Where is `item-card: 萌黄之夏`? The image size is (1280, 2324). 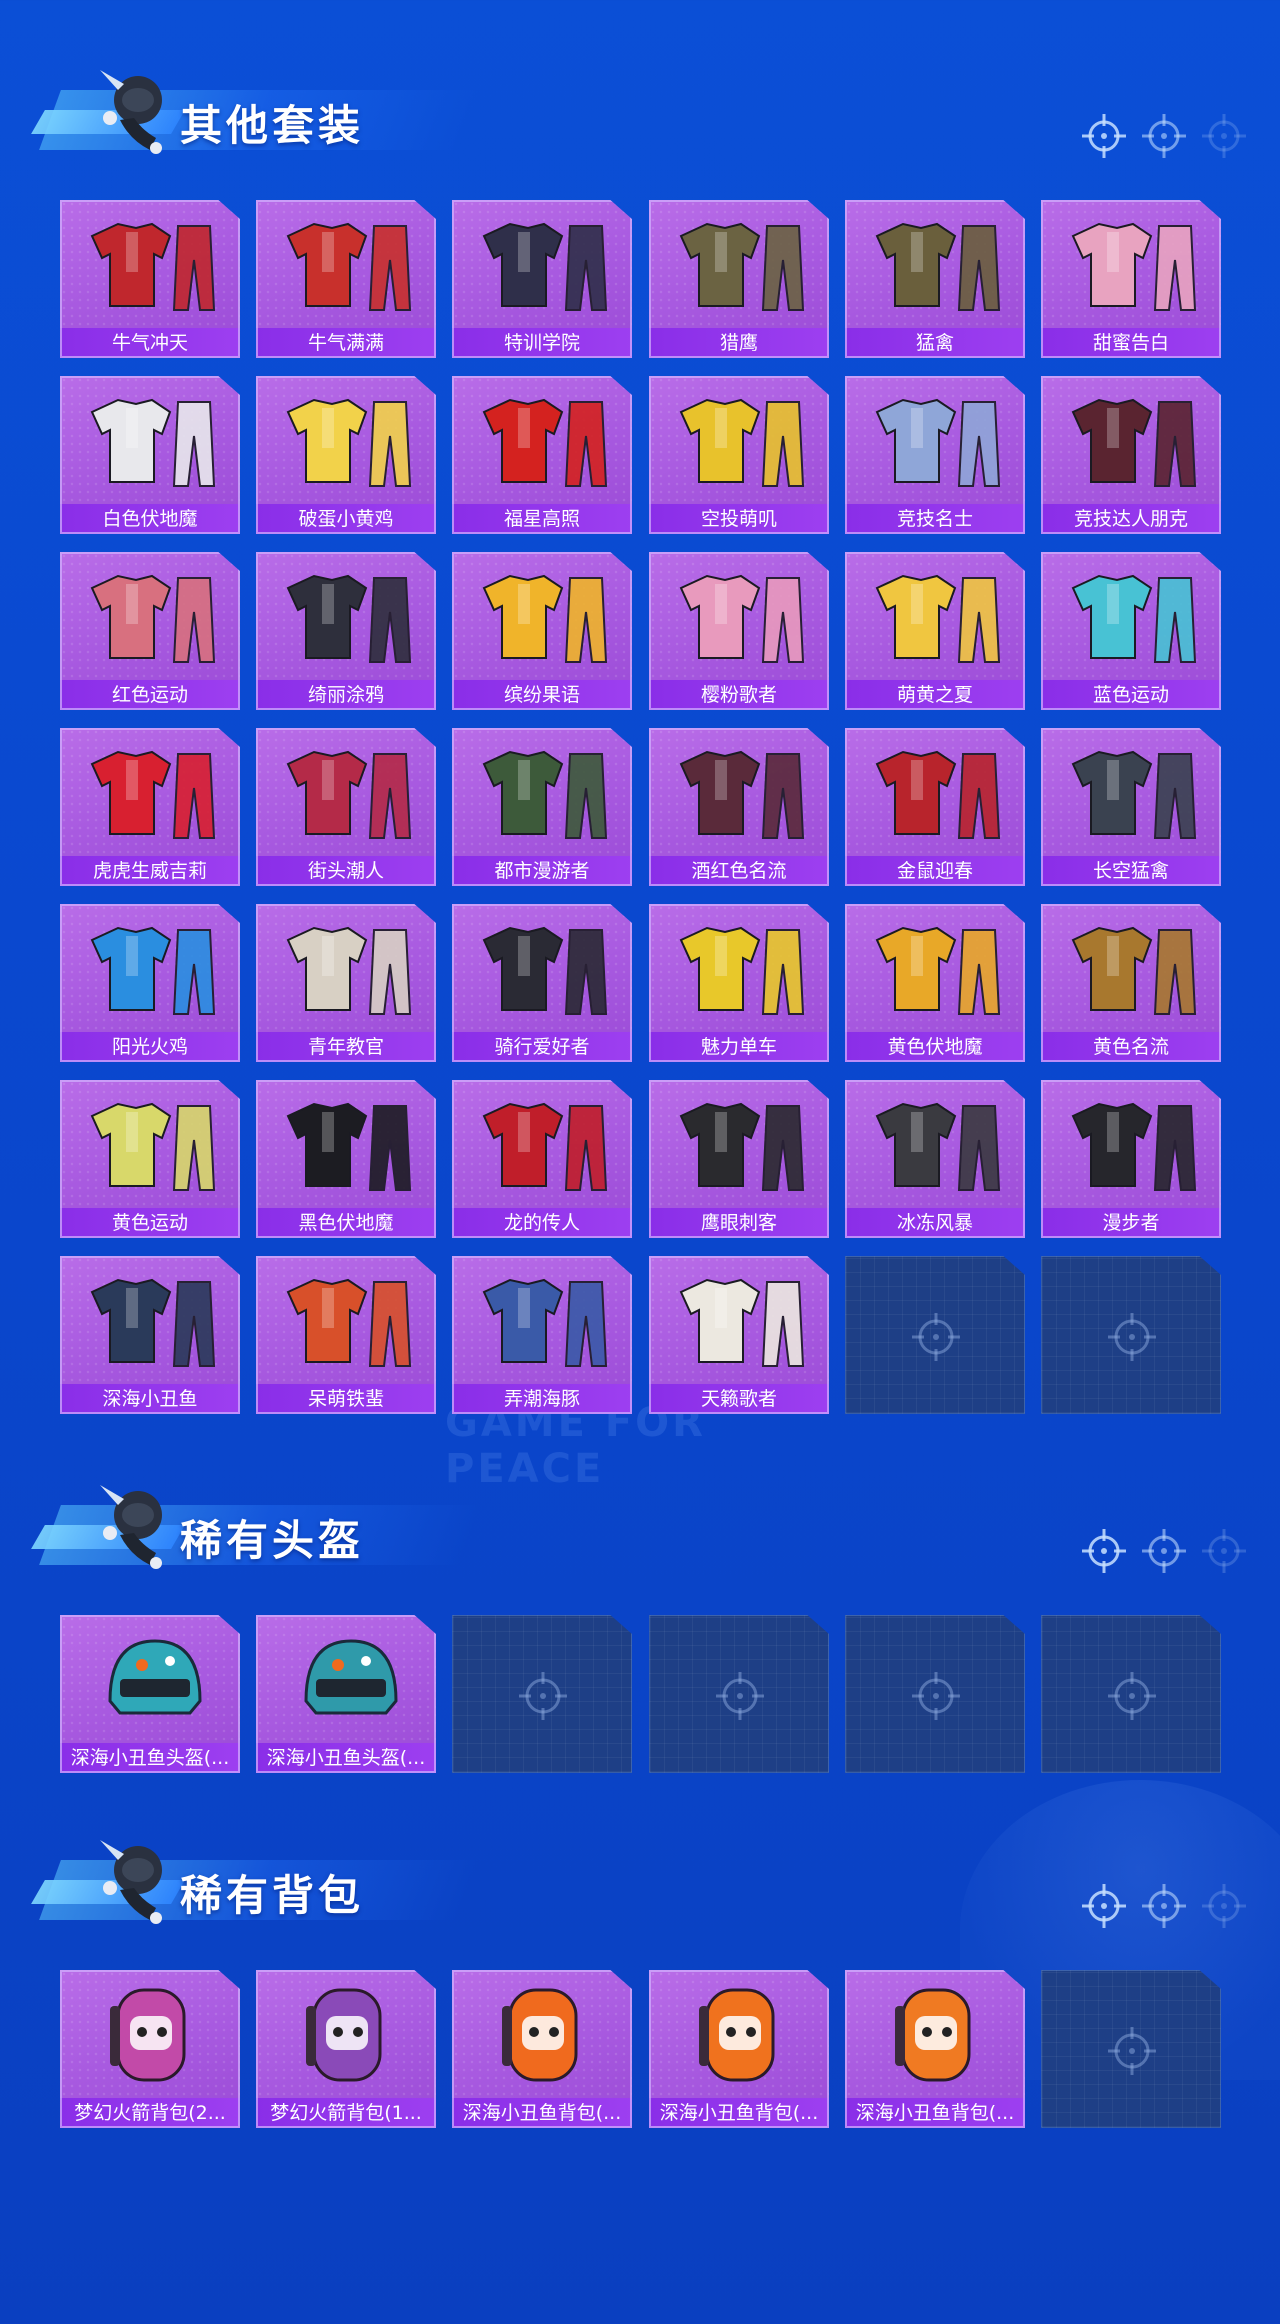
item-card: 萌黄之夏 is located at coordinates (935, 631).